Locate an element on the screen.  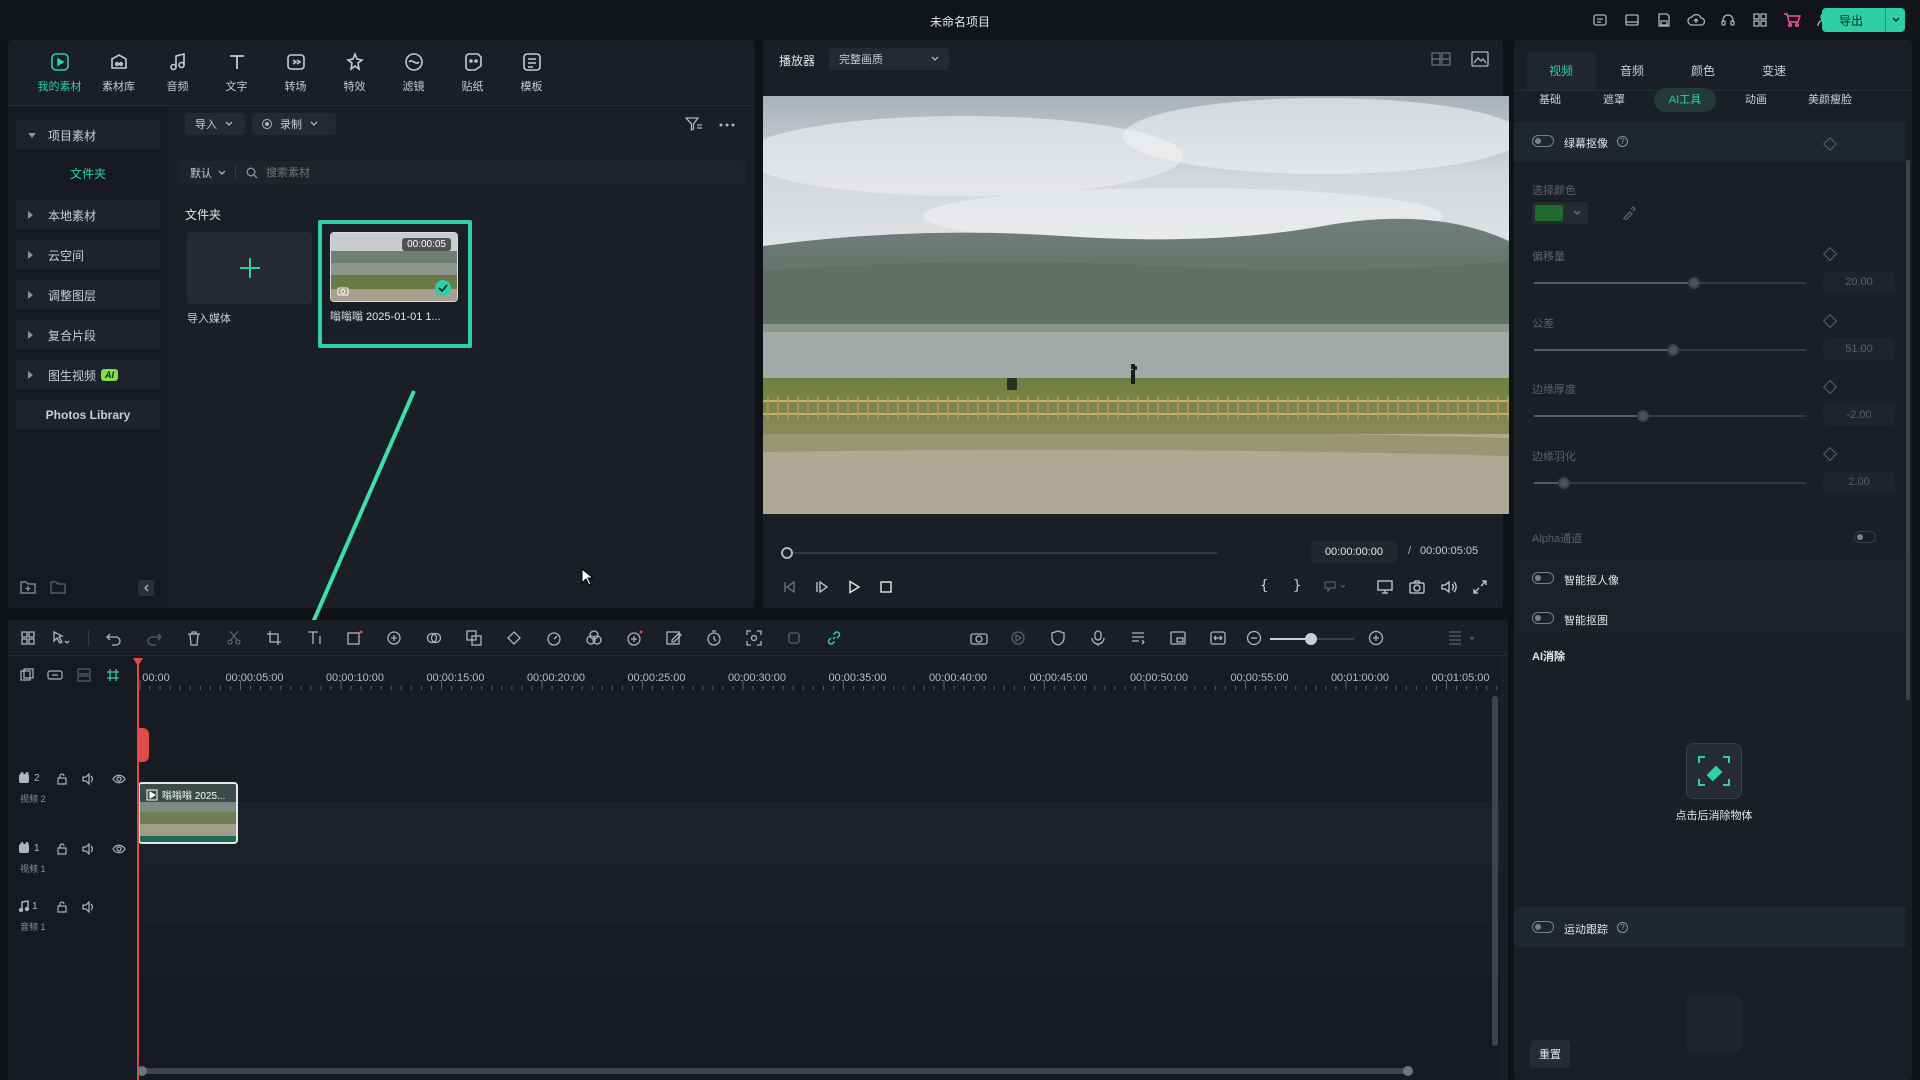
zoom-slider-knob is located at coordinates (1311, 639).